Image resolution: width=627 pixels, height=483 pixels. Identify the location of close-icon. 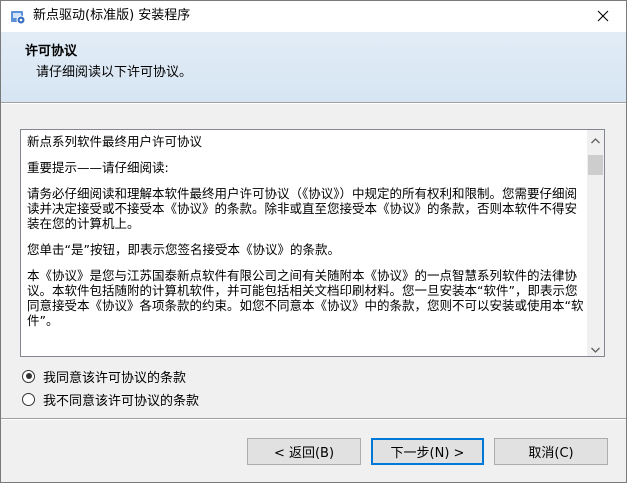
(603, 16).